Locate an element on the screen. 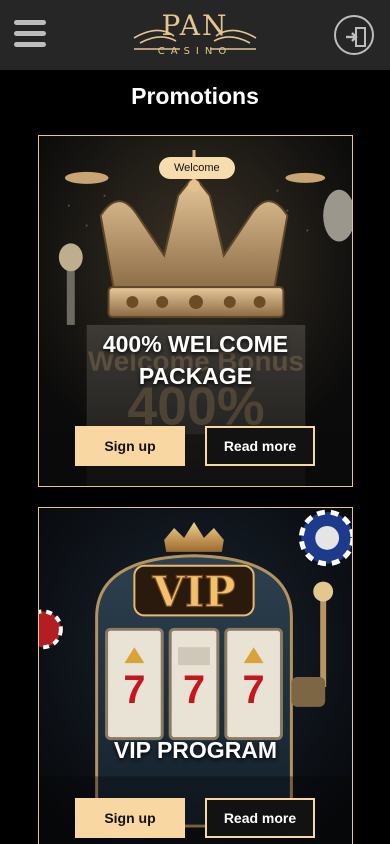 This screenshot has width=390, height=844. svg-text: VIP is located at coordinates (193, 591).